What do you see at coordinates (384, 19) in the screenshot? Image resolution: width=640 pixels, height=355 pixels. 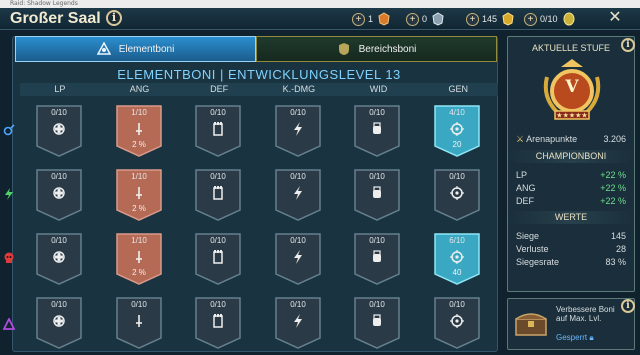 I see `orange-medal-icon` at bounding box center [384, 19].